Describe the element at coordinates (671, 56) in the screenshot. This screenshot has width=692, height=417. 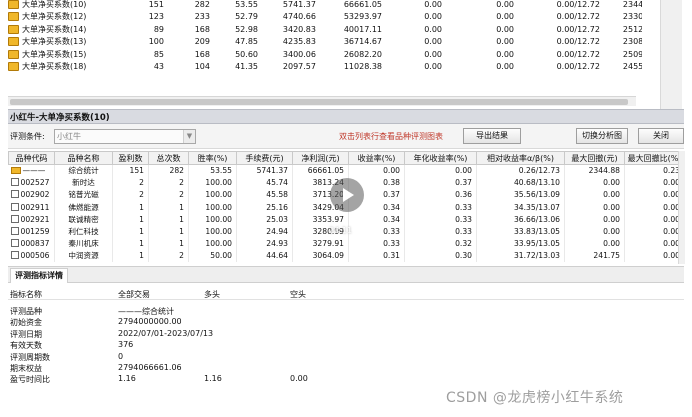
I see `vertical-scrollbar-top` at that location.